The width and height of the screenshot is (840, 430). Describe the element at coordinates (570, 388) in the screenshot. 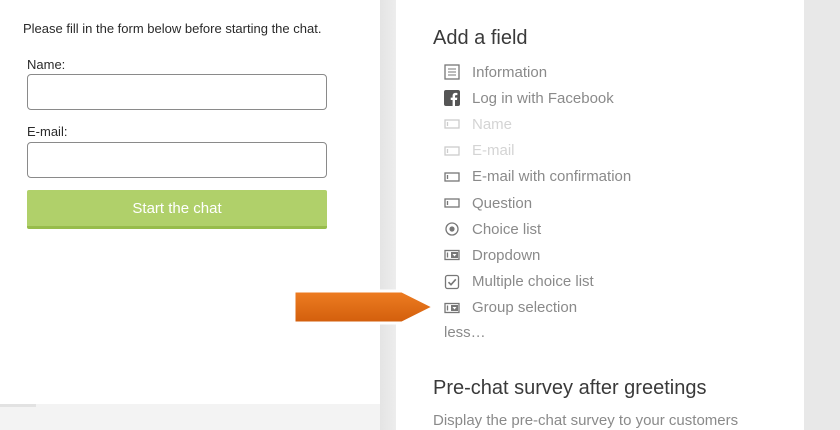

I see `pre-chat-survey-heading: Pre-chat survey after greetings` at that location.